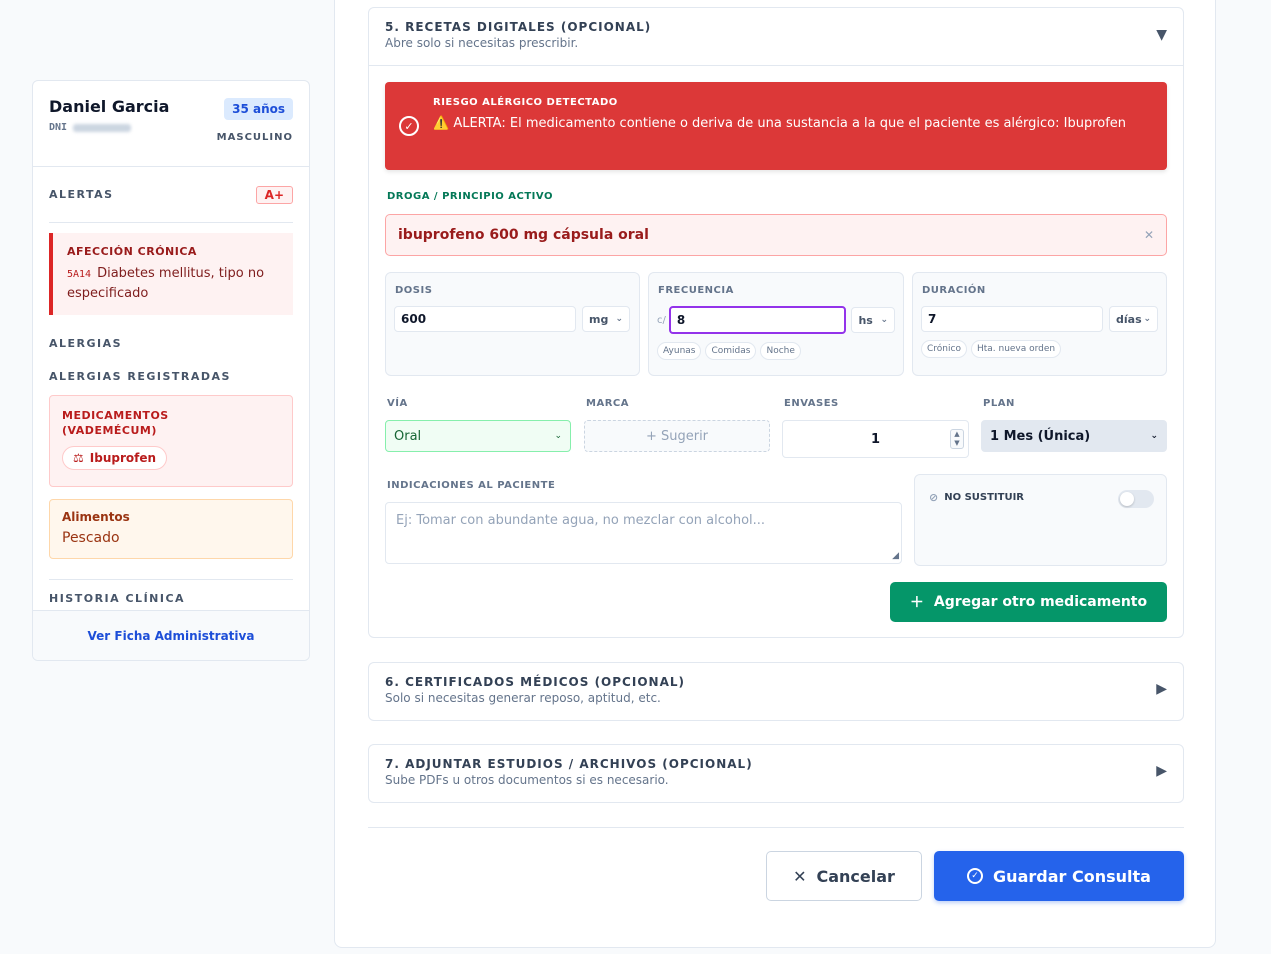 The width and height of the screenshot is (1271, 954). Describe the element at coordinates (171, 441) in the screenshot. I see `medication-allergies-box: MEDICAMENTOS (VADEMÉCUM) ⚖ Ibuprofen` at that location.